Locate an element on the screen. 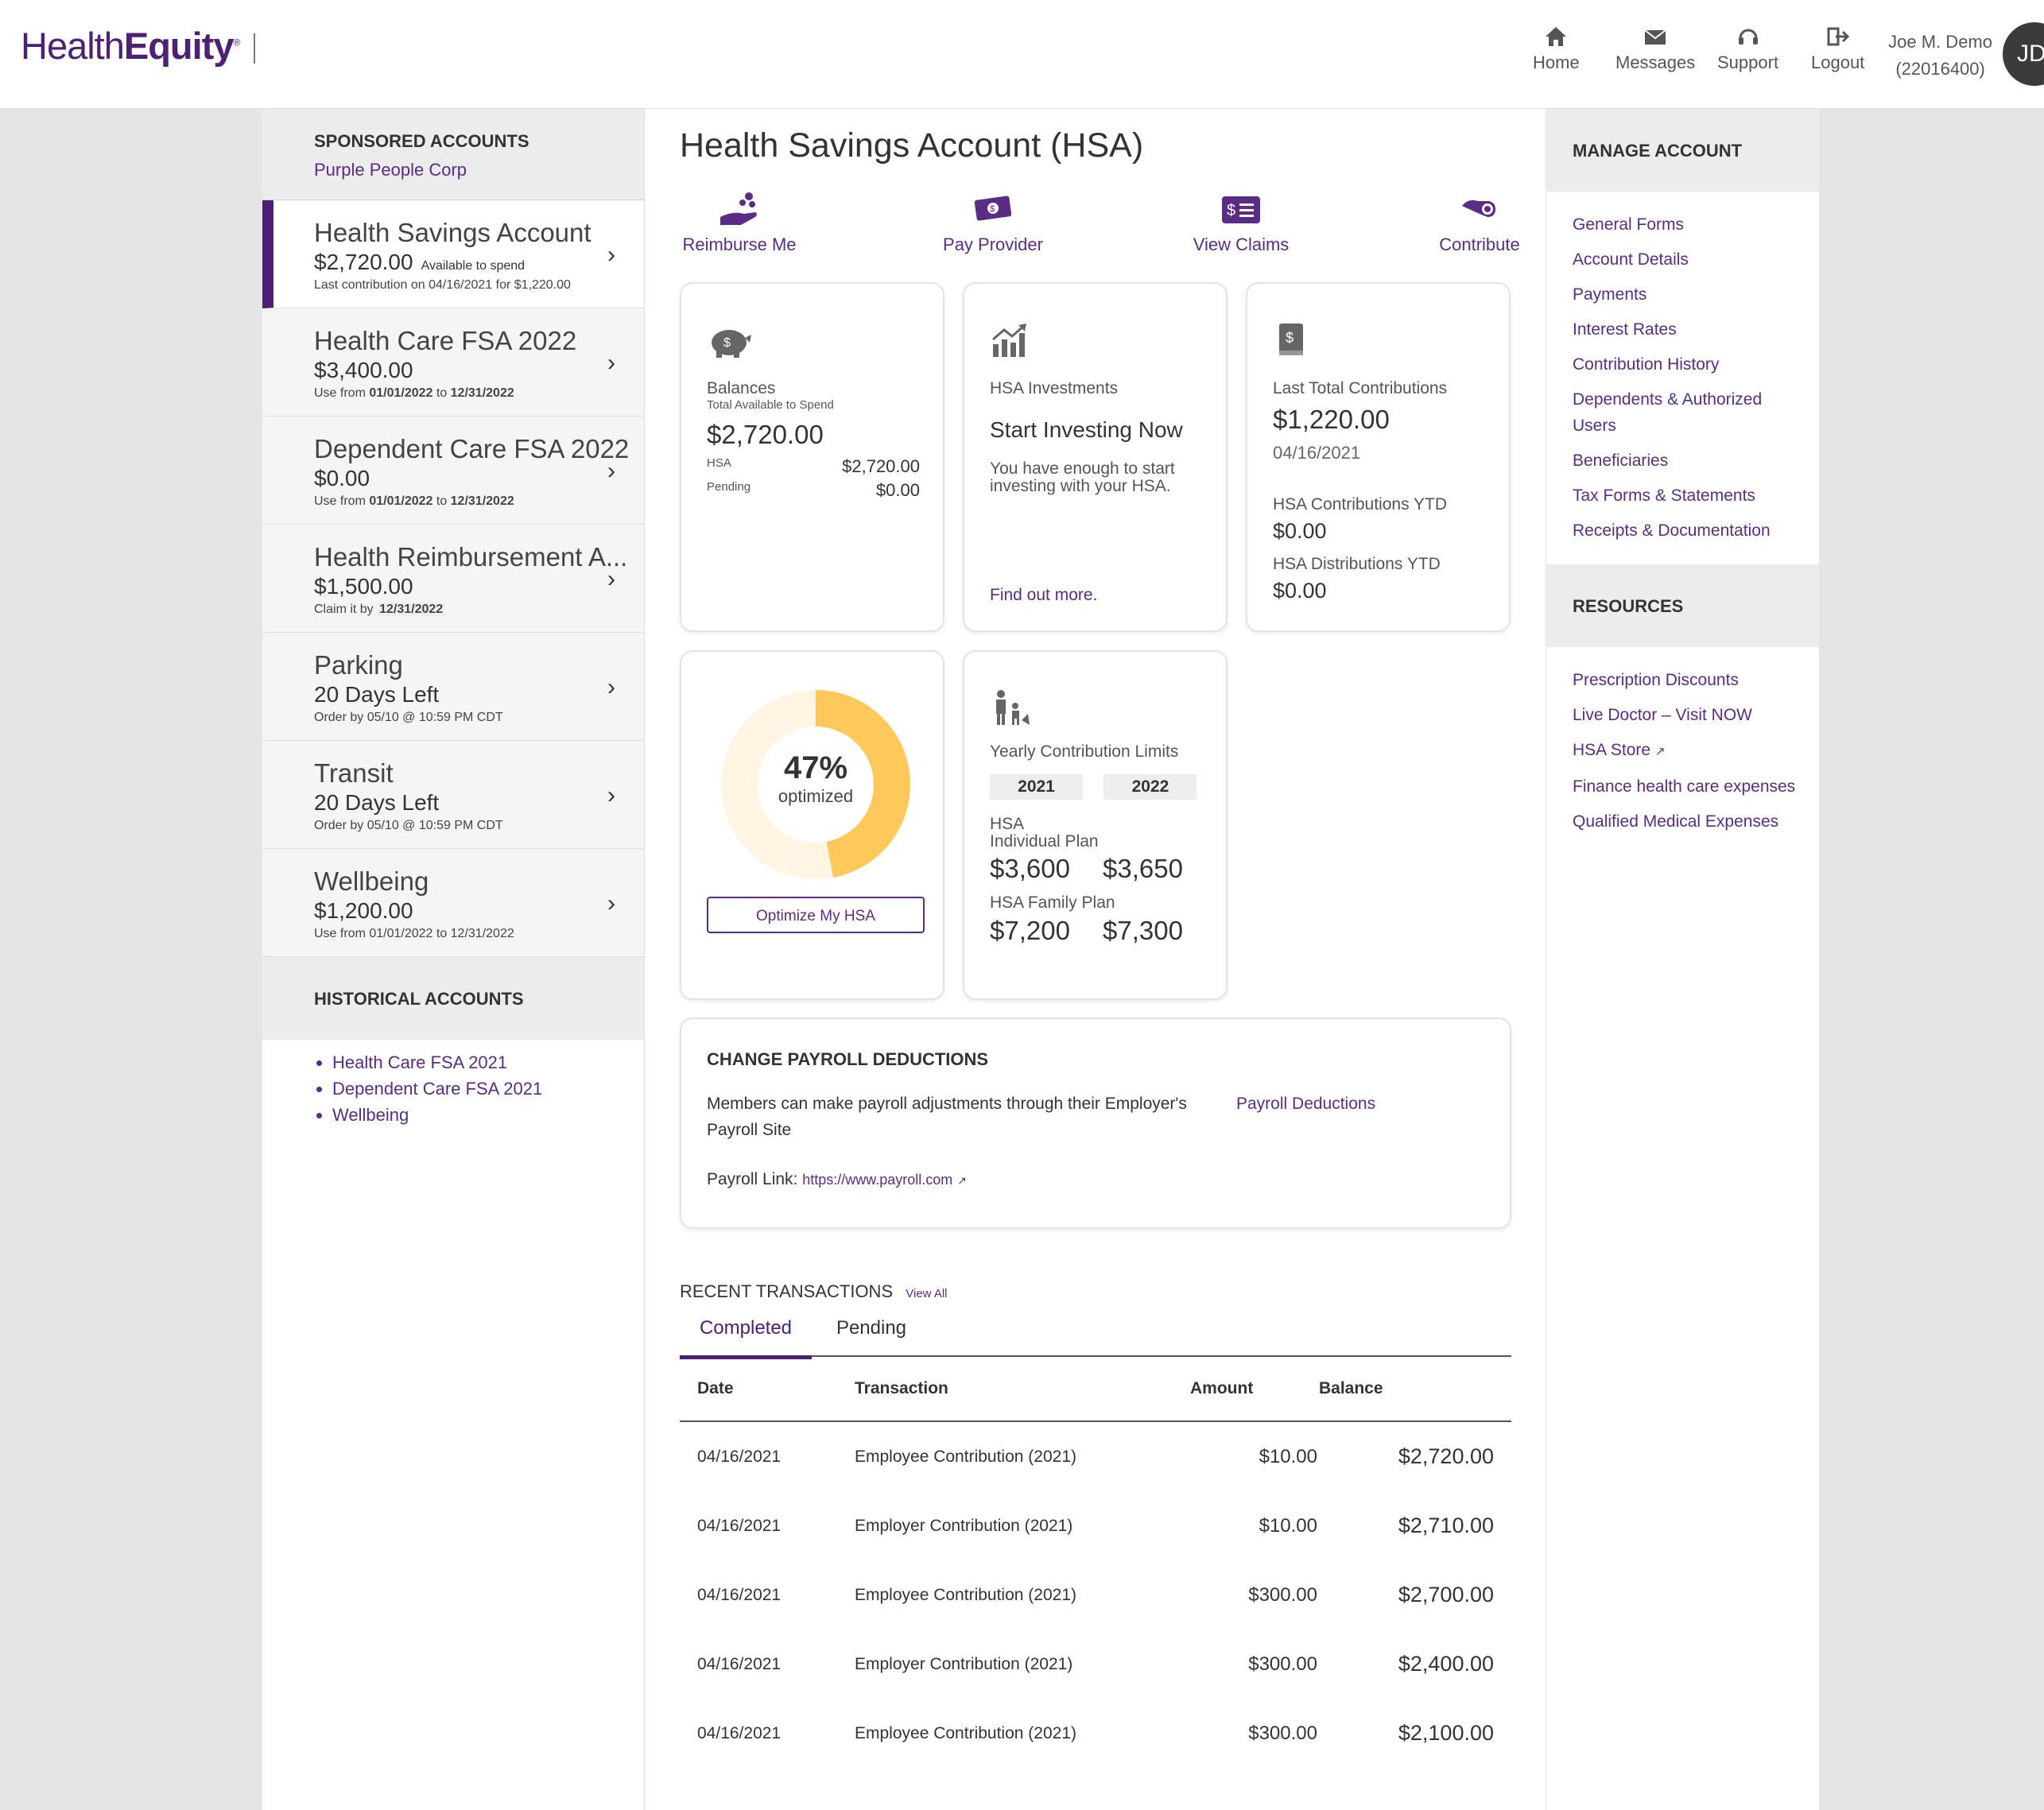 Image resolution: width=2044 pixels, height=1810 pixels. employer-name: Purple People Corp is located at coordinates (479, 170).